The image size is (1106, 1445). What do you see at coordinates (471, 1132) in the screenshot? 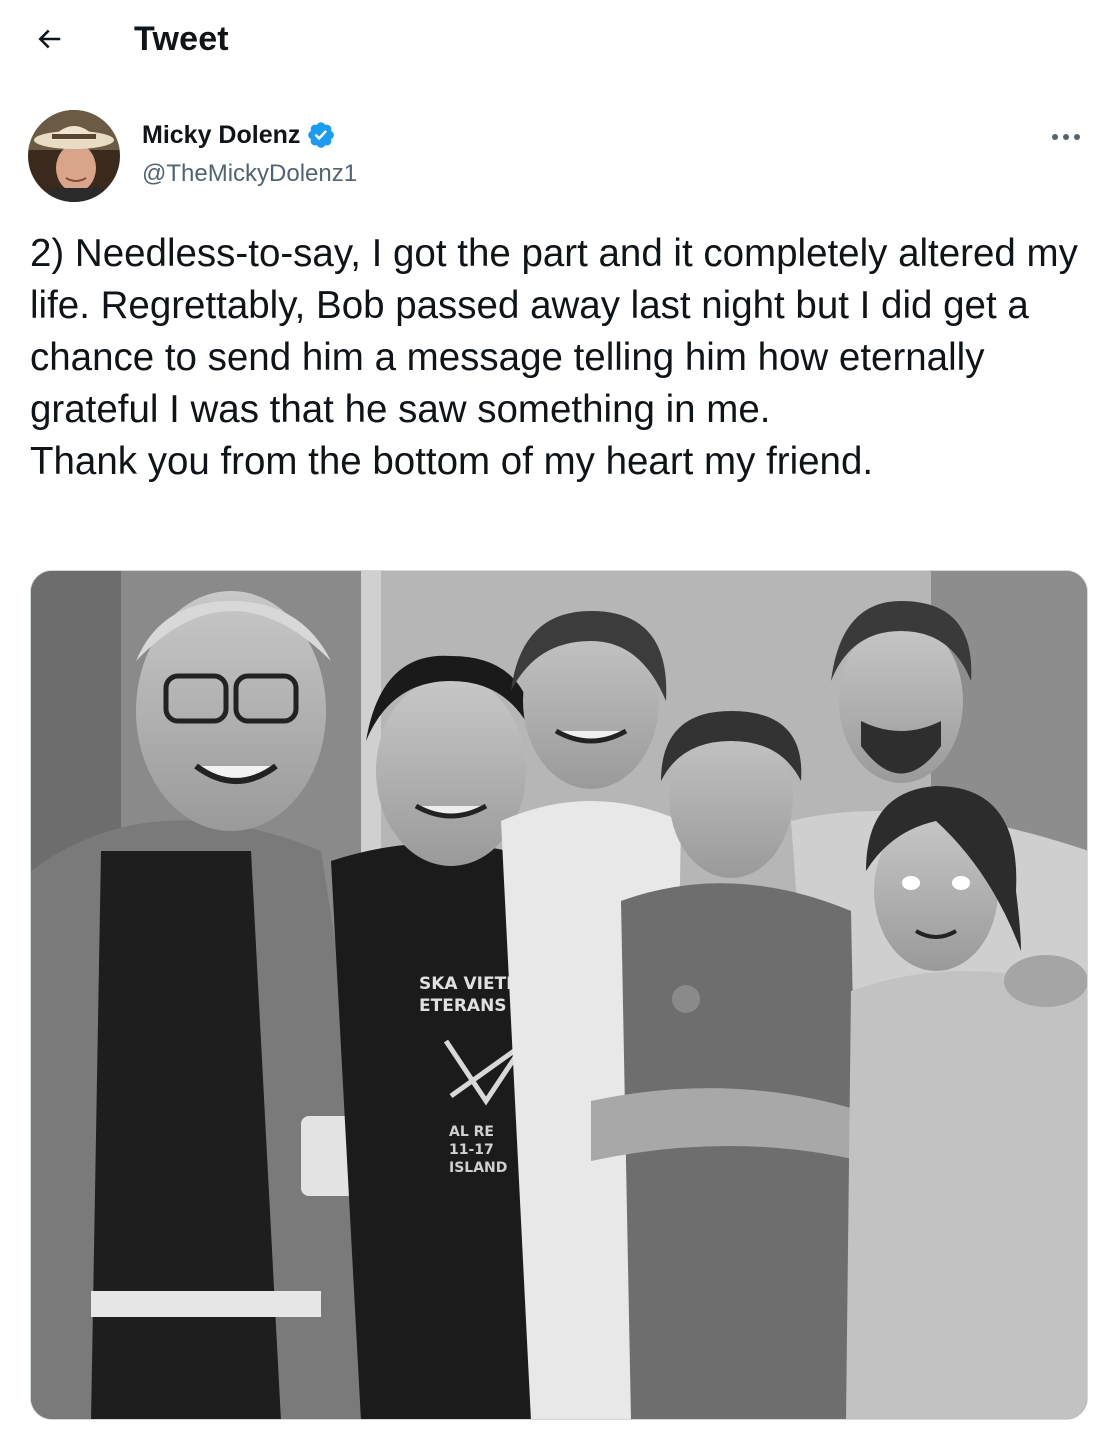
I see `shirt-text-3: AL RE` at bounding box center [471, 1132].